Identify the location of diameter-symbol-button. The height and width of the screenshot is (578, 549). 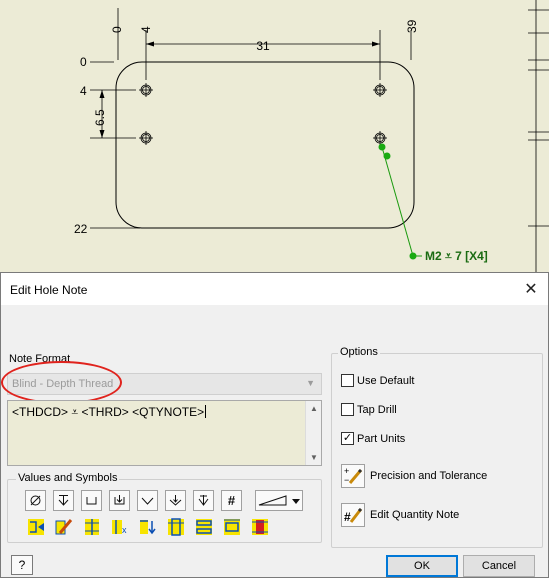
(35, 500).